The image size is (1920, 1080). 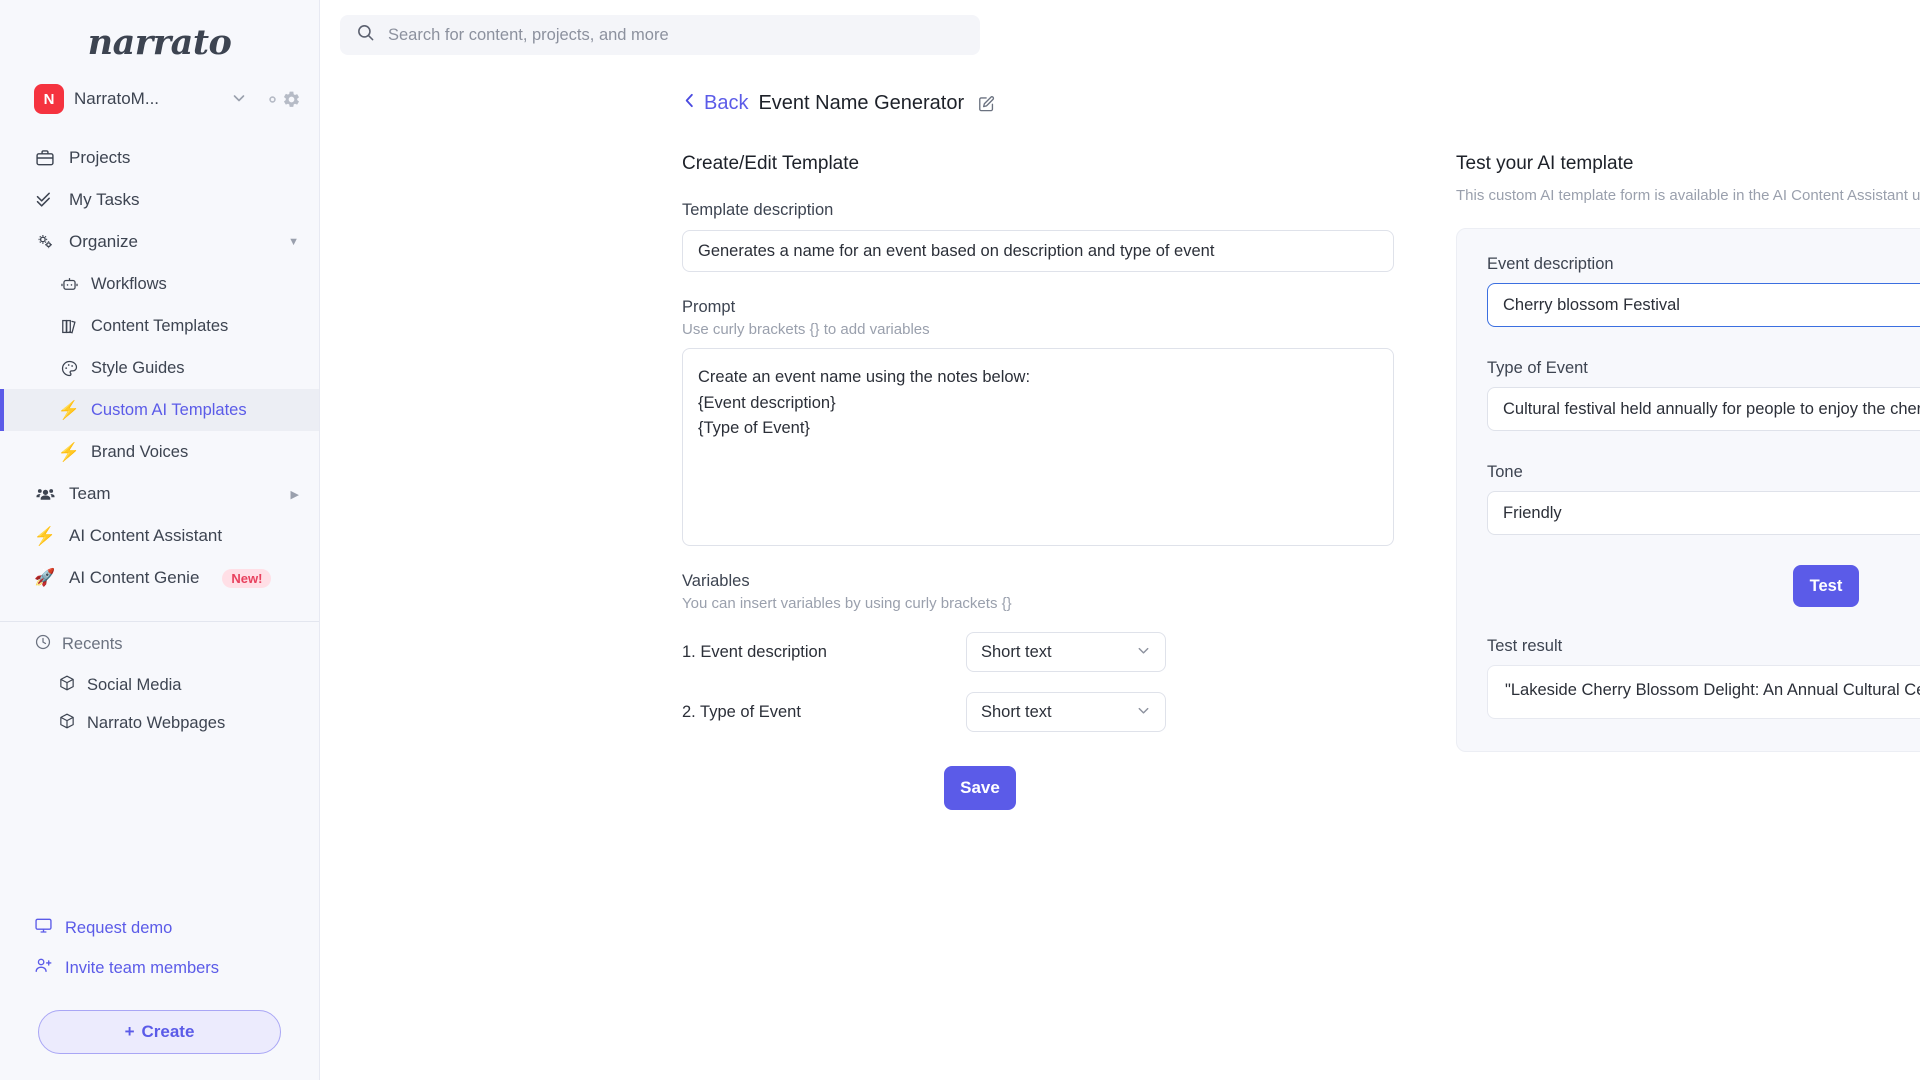 I want to click on sidebar-item-content-templates: Content Templates, so click(x=159, y=326).